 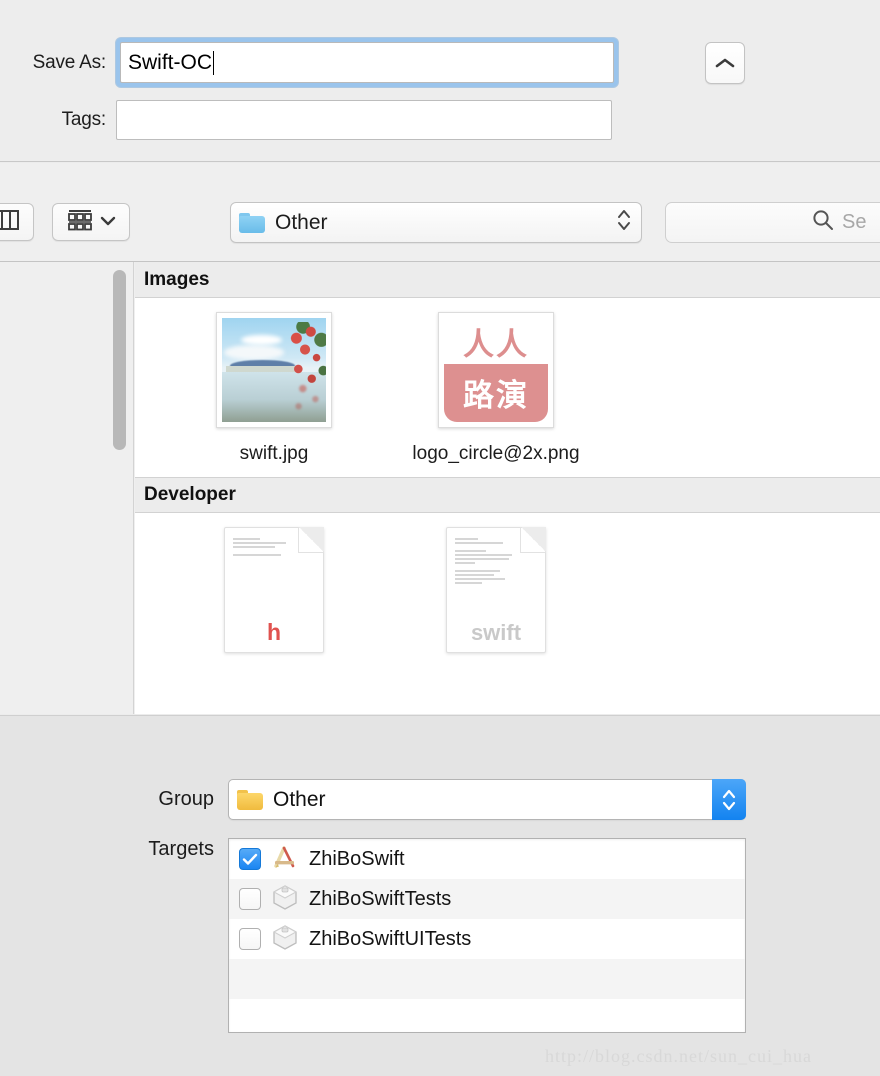 What do you see at coordinates (487, 799) in the screenshot?
I see `group-popup-button: Other` at bounding box center [487, 799].